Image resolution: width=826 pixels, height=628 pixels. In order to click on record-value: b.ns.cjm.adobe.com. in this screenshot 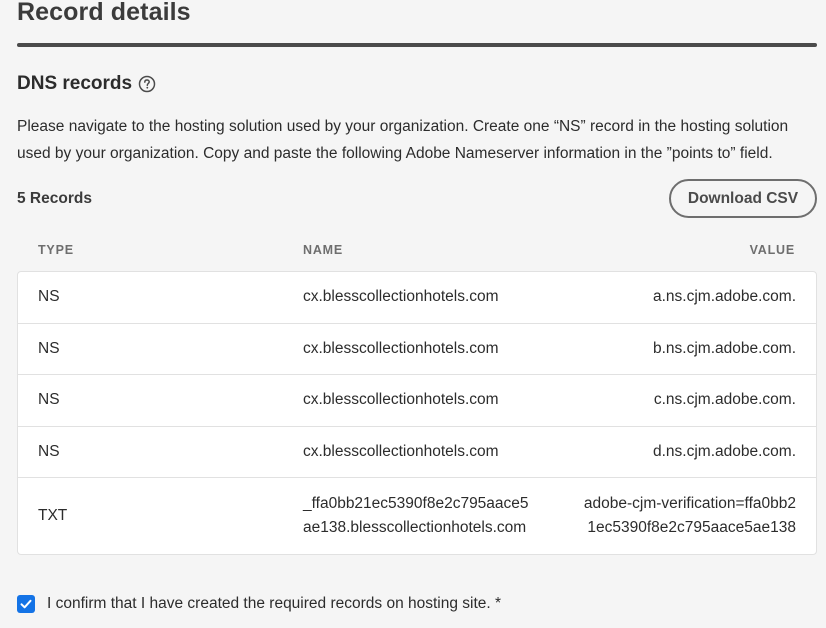, I will do `click(724, 348)`.